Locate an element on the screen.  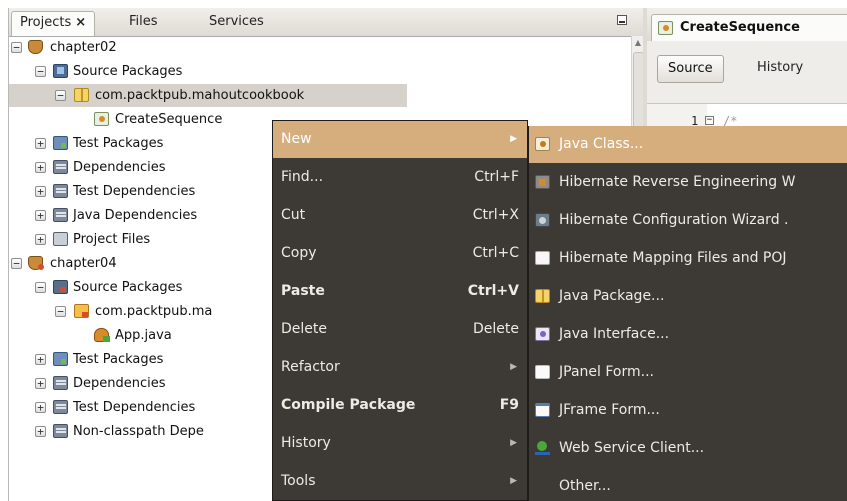
tree-node-source-packages: − Source Packages is located at coordinates (309, 71).